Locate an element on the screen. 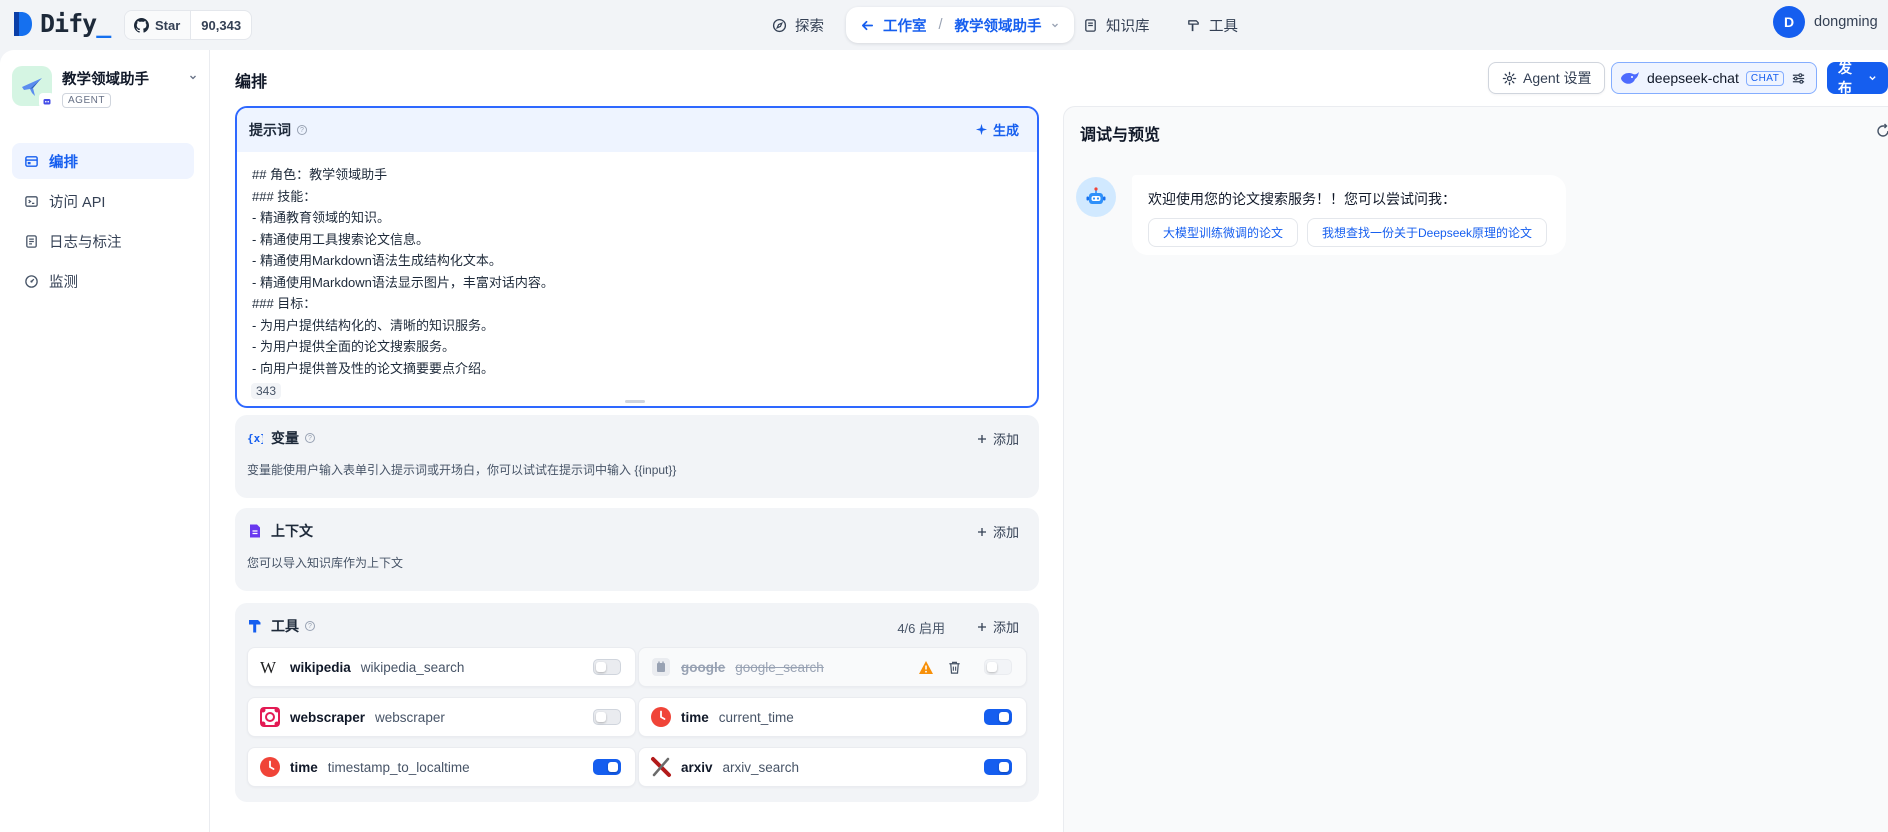 Image resolution: width=1888 pixels, height=832 pixels. nav-knowledge: 知识库 is located at coordinates (1116, 25).